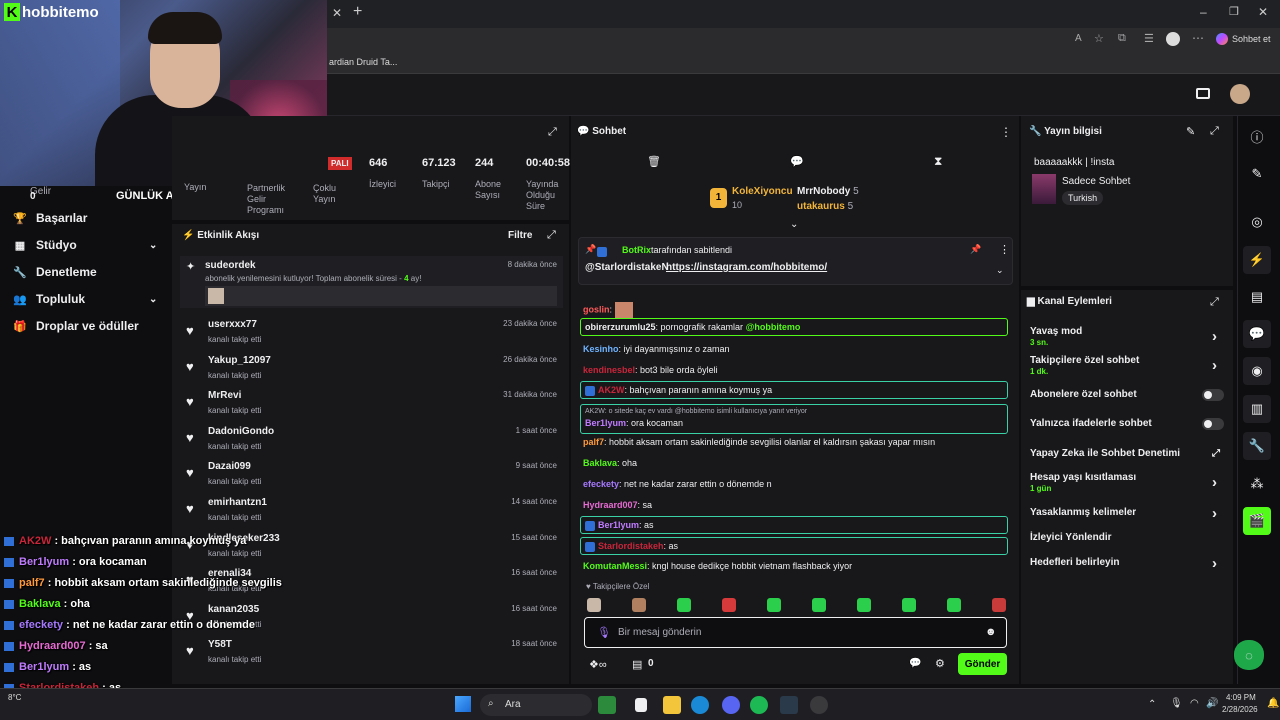 The width and height of the screenshot is (1280, 720). What do you see at coordinates (1257, 260) in the screenshot?
I see `bolt-icon: ⚡` at bounding box center [1257, 260].